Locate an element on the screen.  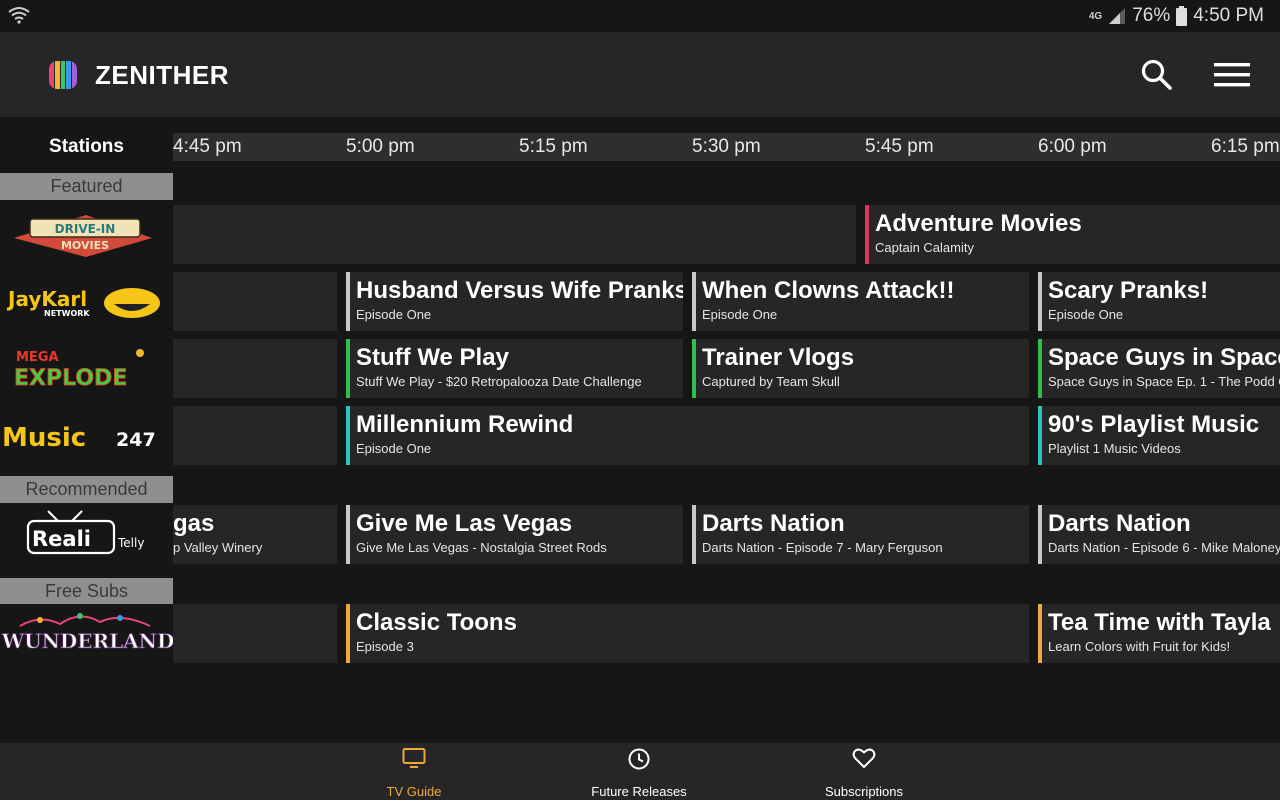
time-label: 4:45 pm is located at coordinates (207, 146).